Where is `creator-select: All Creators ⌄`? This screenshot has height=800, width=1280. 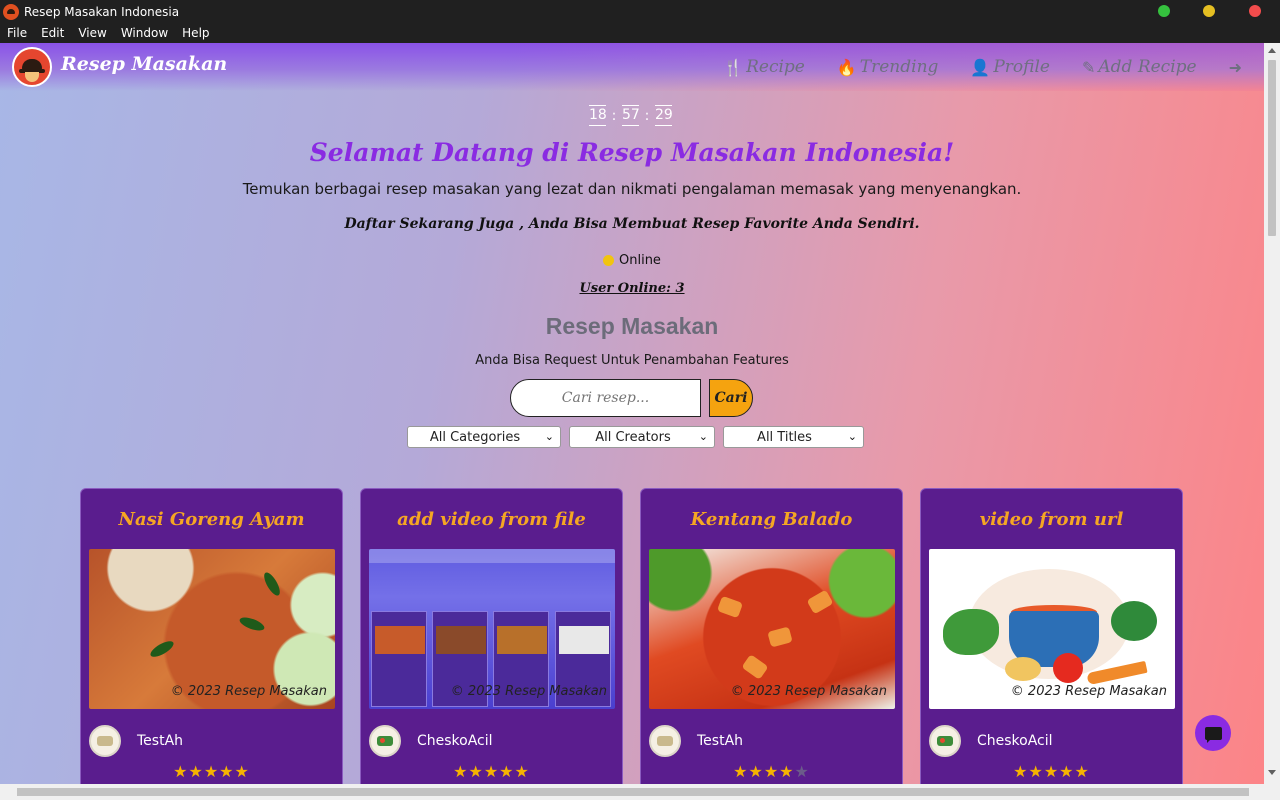 creator-select: All Creators ⌄ is located at coordinates (642, 437).